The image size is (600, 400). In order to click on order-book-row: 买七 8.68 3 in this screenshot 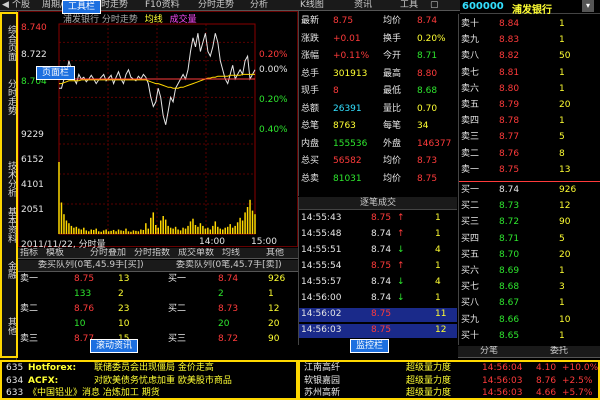, I will do `click(529, 287)`.